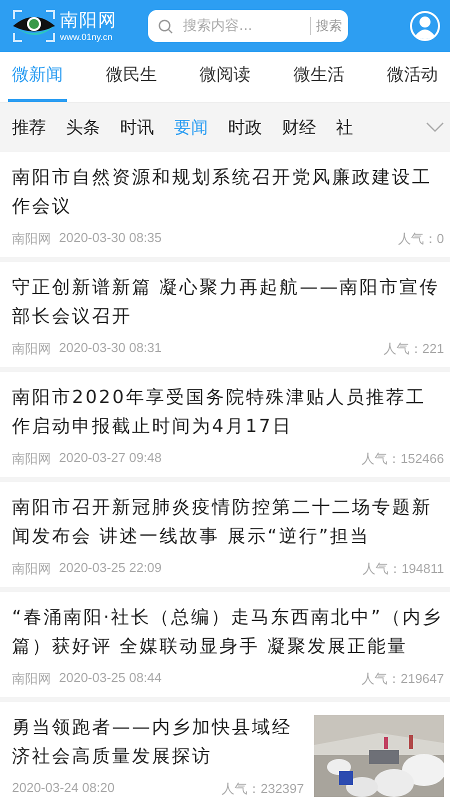  I want to click on article-date: 2020-03-24 08:20, so click(63, 788).